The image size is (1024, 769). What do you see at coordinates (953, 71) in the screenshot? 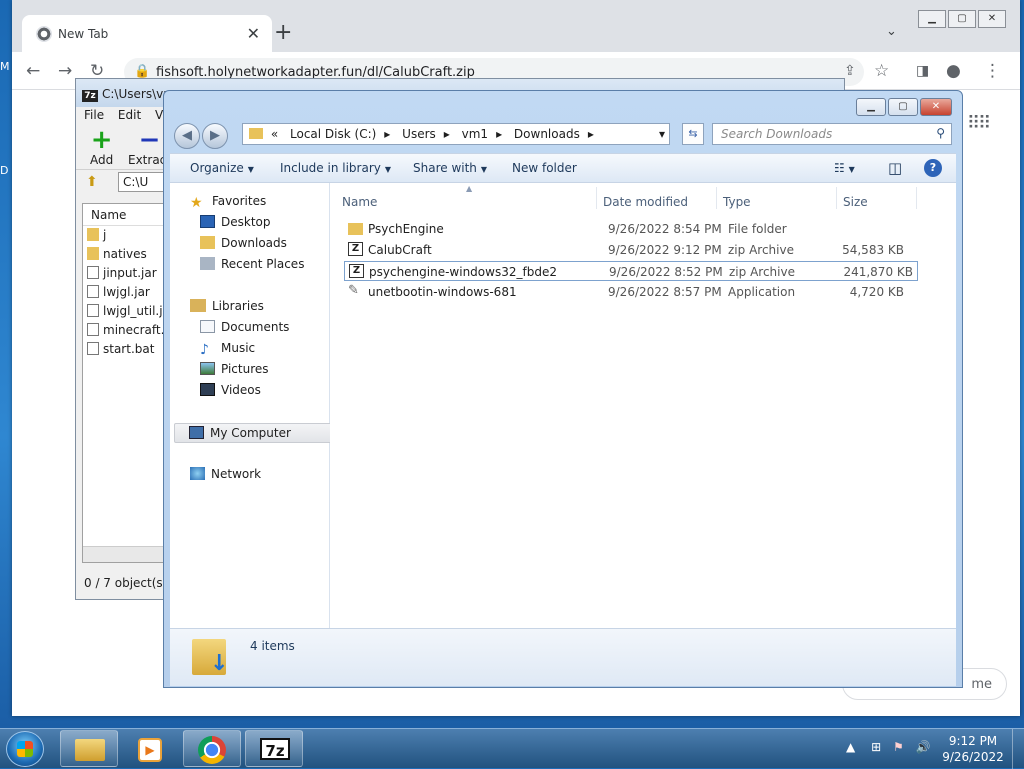
I see `profile-icon: ●` at bounding box center [953, 71].